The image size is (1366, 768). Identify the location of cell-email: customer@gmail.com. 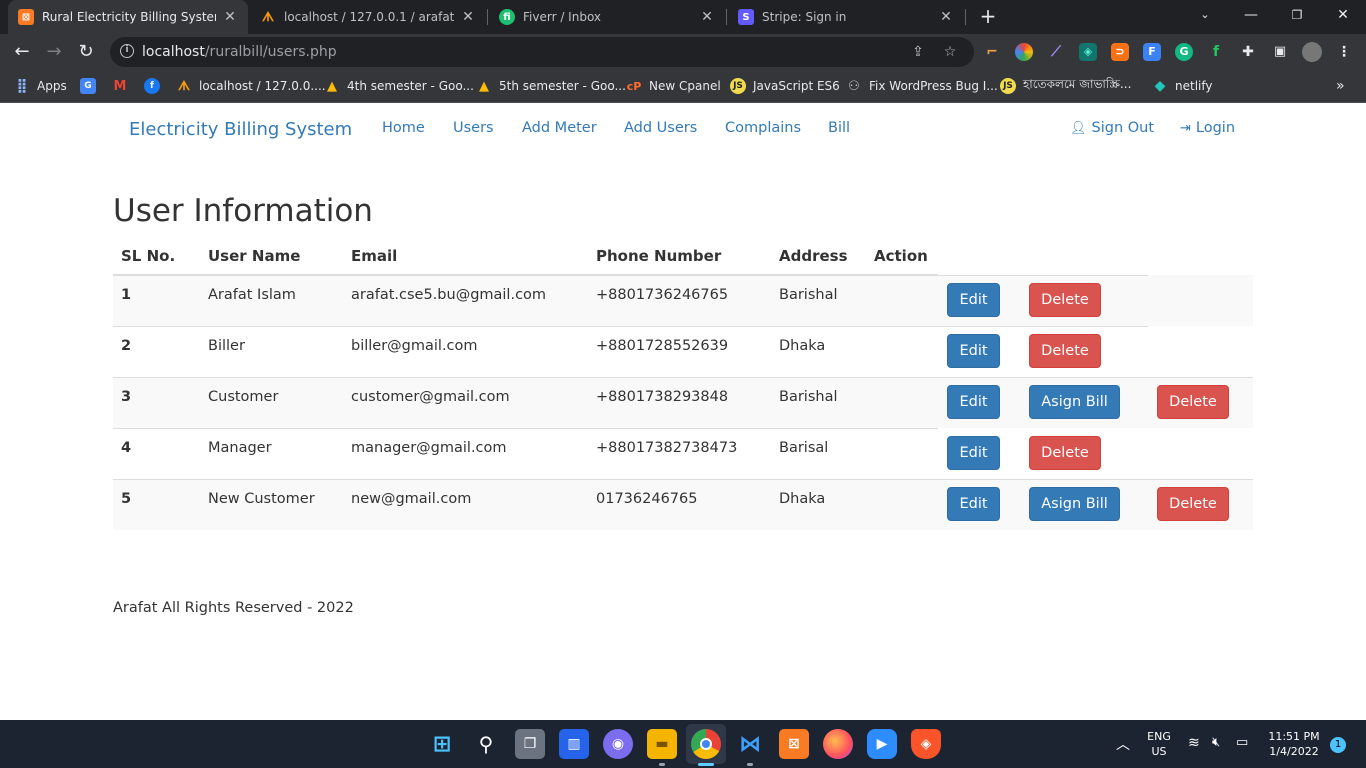
(465, 402).